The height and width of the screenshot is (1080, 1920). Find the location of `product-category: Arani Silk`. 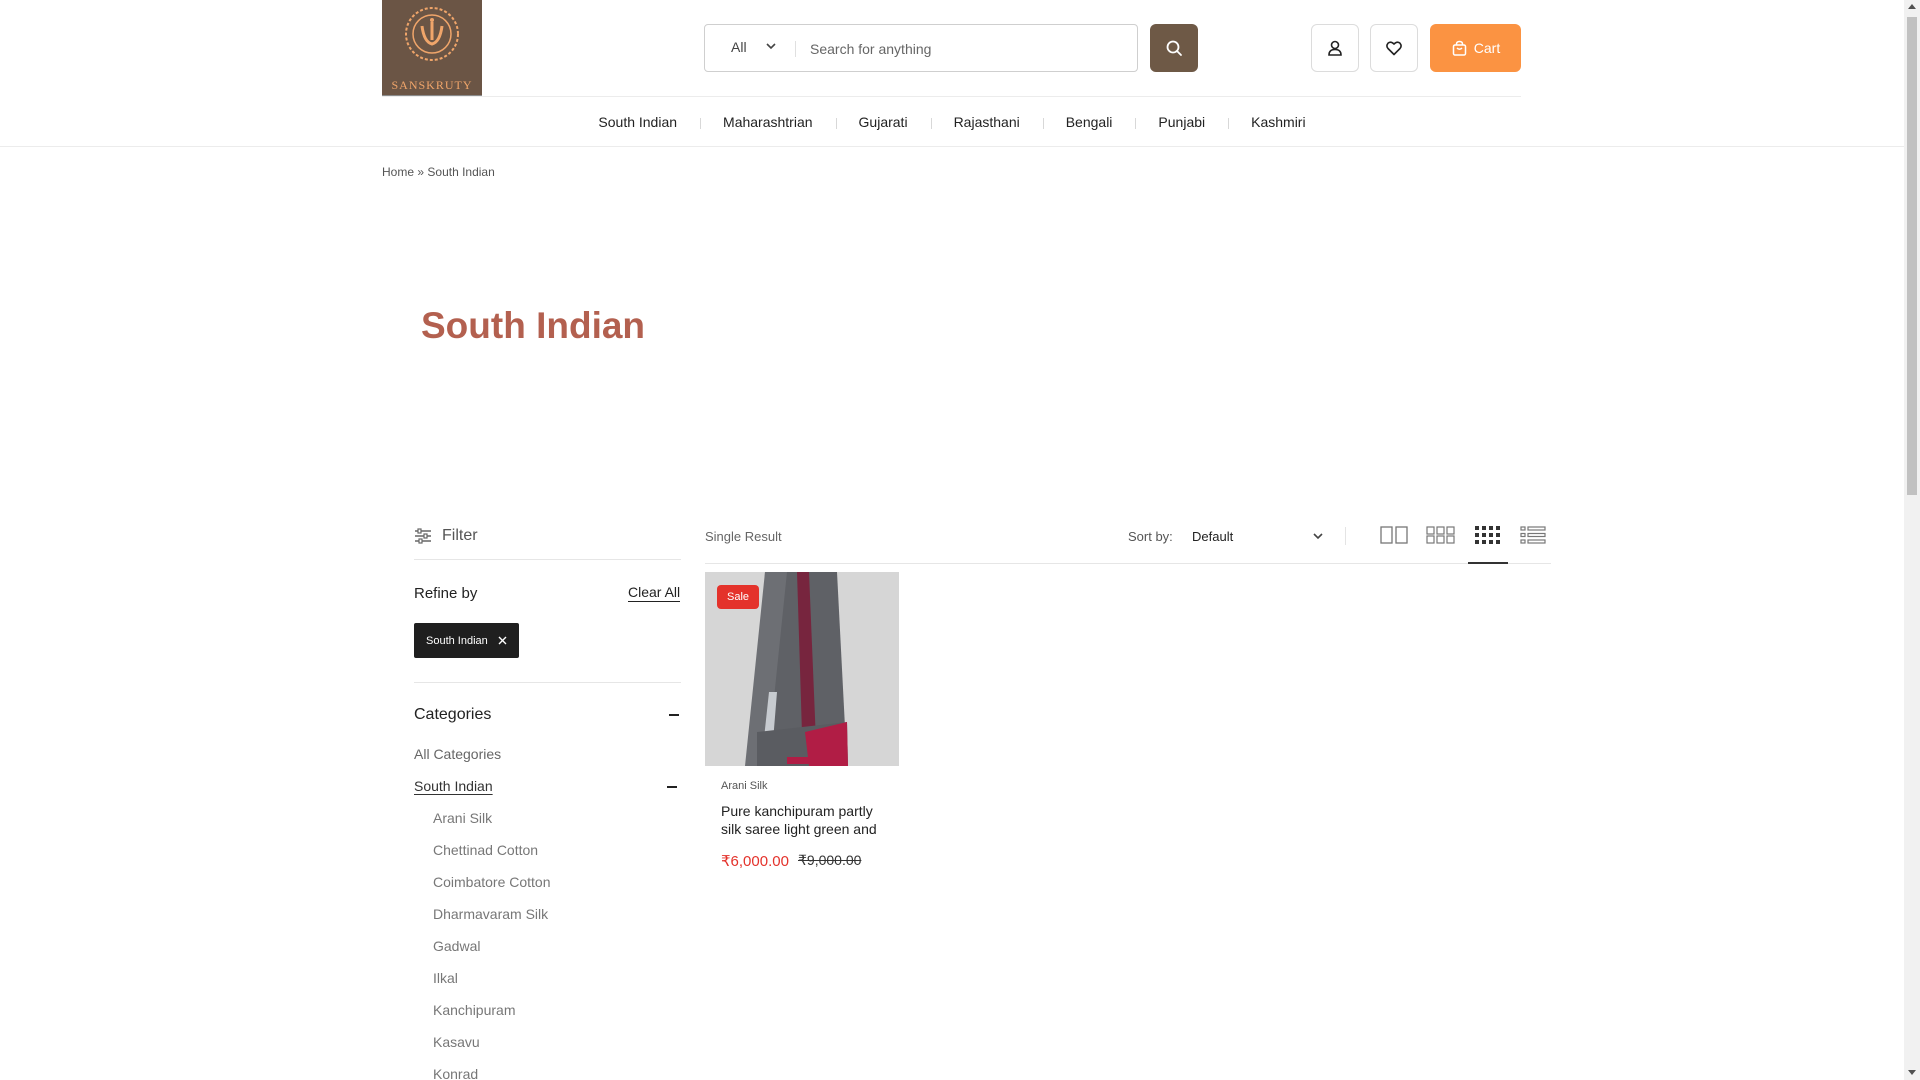

product-category: Arani Silk is located at coordinates (744, 786).